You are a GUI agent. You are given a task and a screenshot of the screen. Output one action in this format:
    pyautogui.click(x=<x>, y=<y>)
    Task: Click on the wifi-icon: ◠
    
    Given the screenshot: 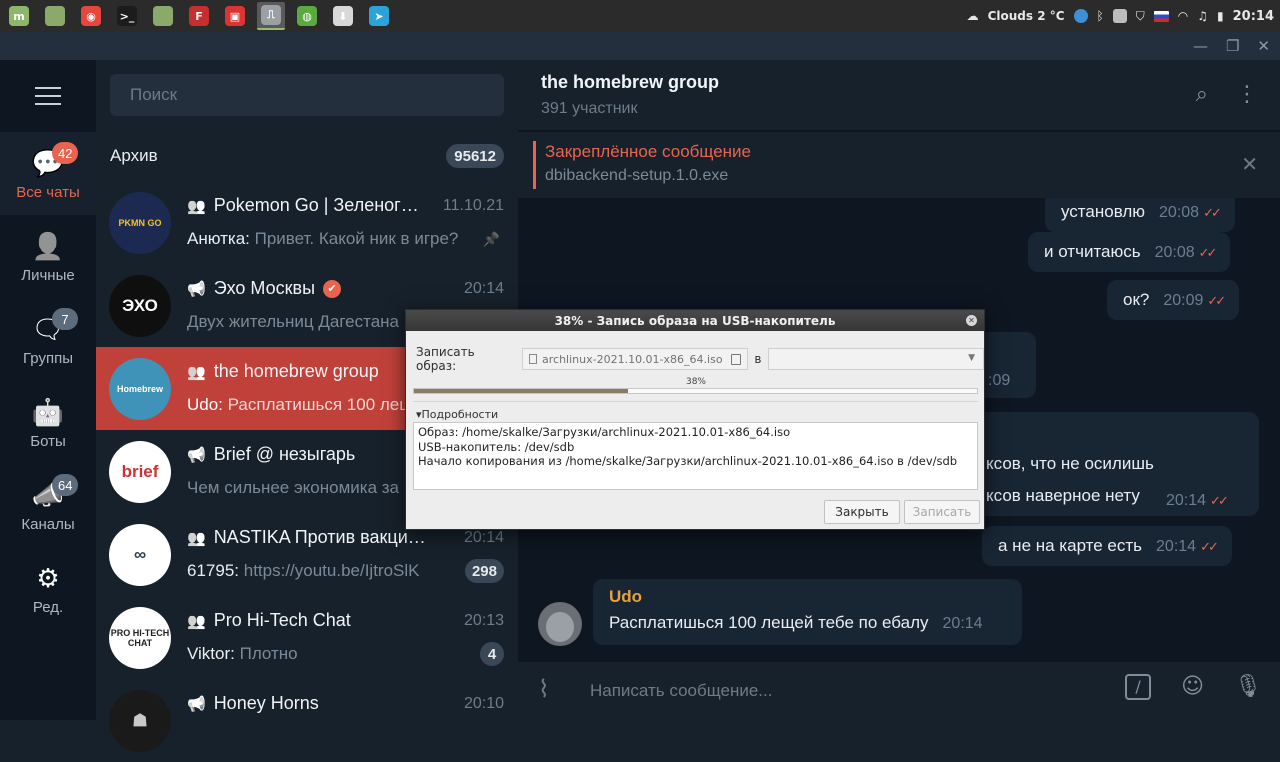 What is the action you would take?
    pyautogui.click(x=1183, y=16)
    